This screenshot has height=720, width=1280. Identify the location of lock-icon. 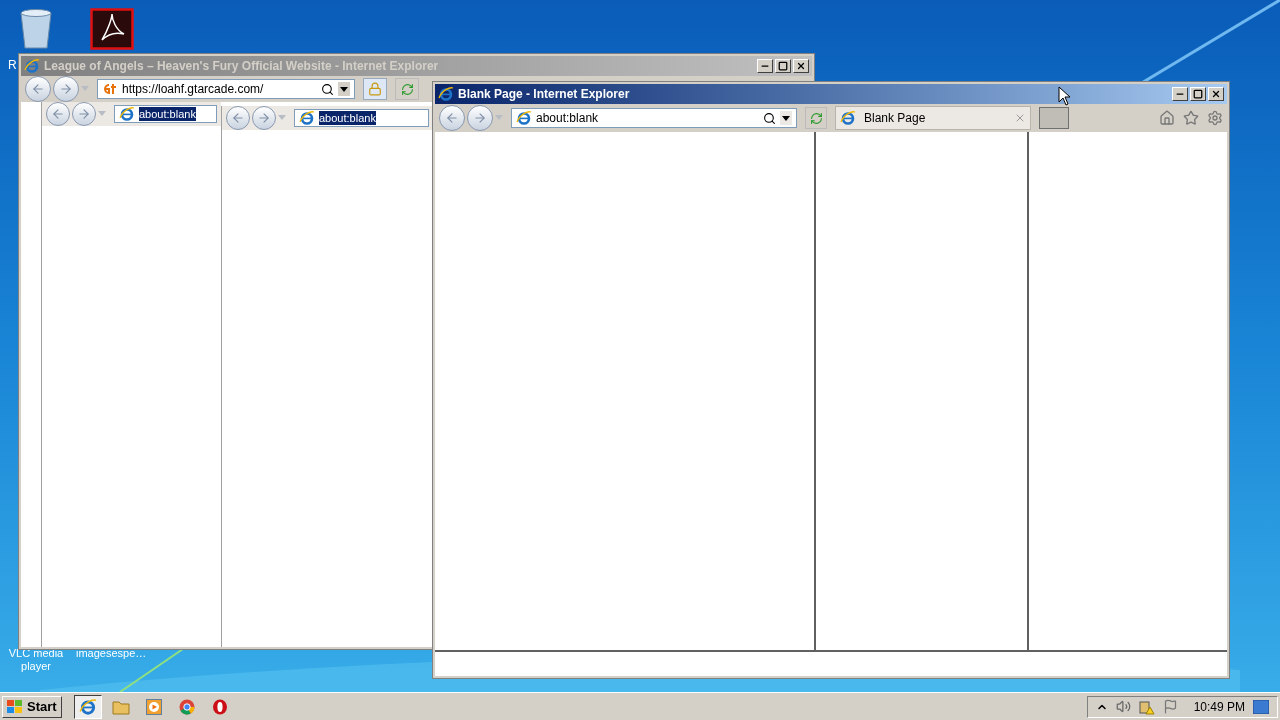
(375, 89).